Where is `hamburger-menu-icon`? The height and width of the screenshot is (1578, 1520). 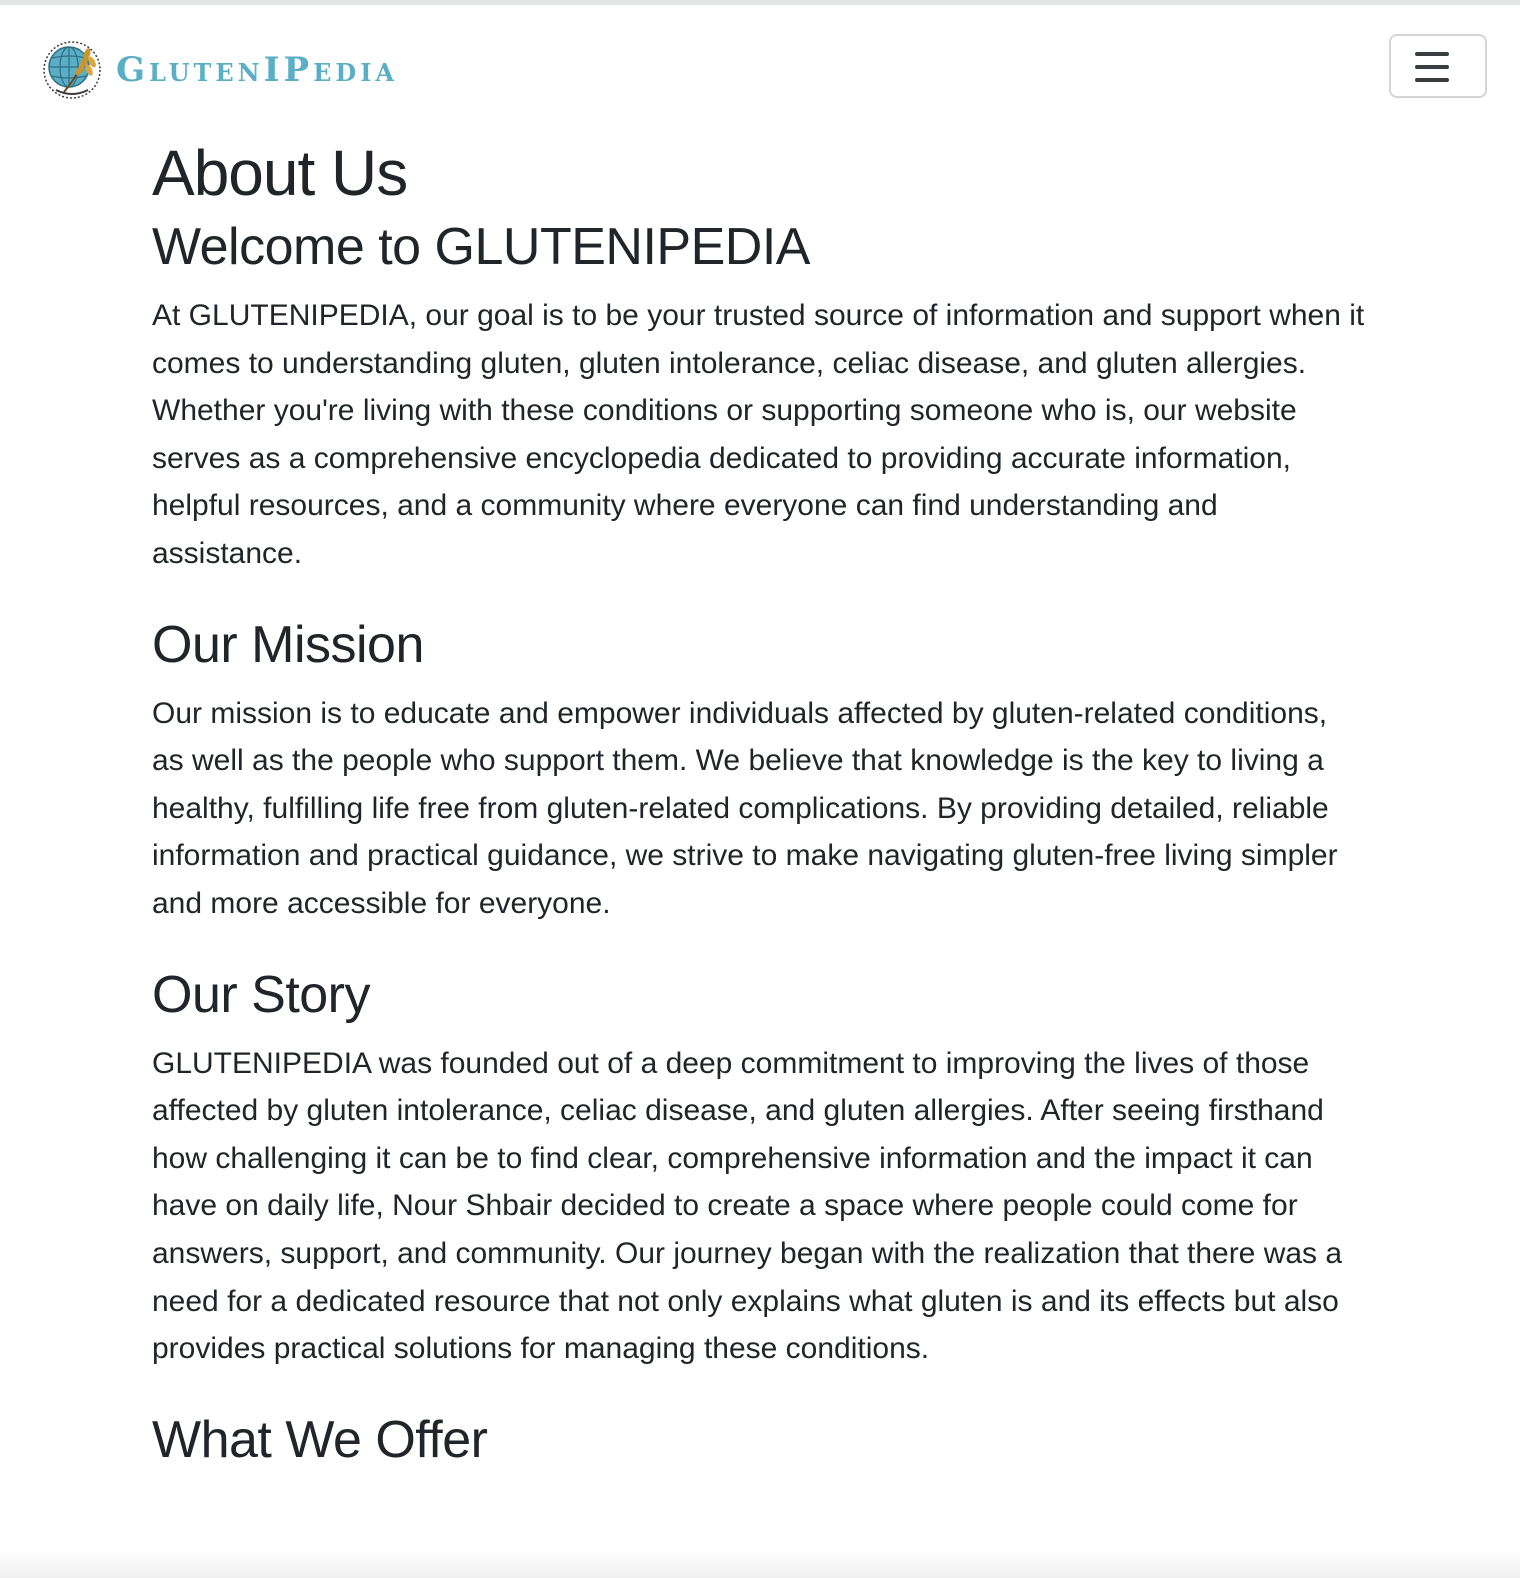 hamburger-menu-icon is located at coordinates (1432, 67).